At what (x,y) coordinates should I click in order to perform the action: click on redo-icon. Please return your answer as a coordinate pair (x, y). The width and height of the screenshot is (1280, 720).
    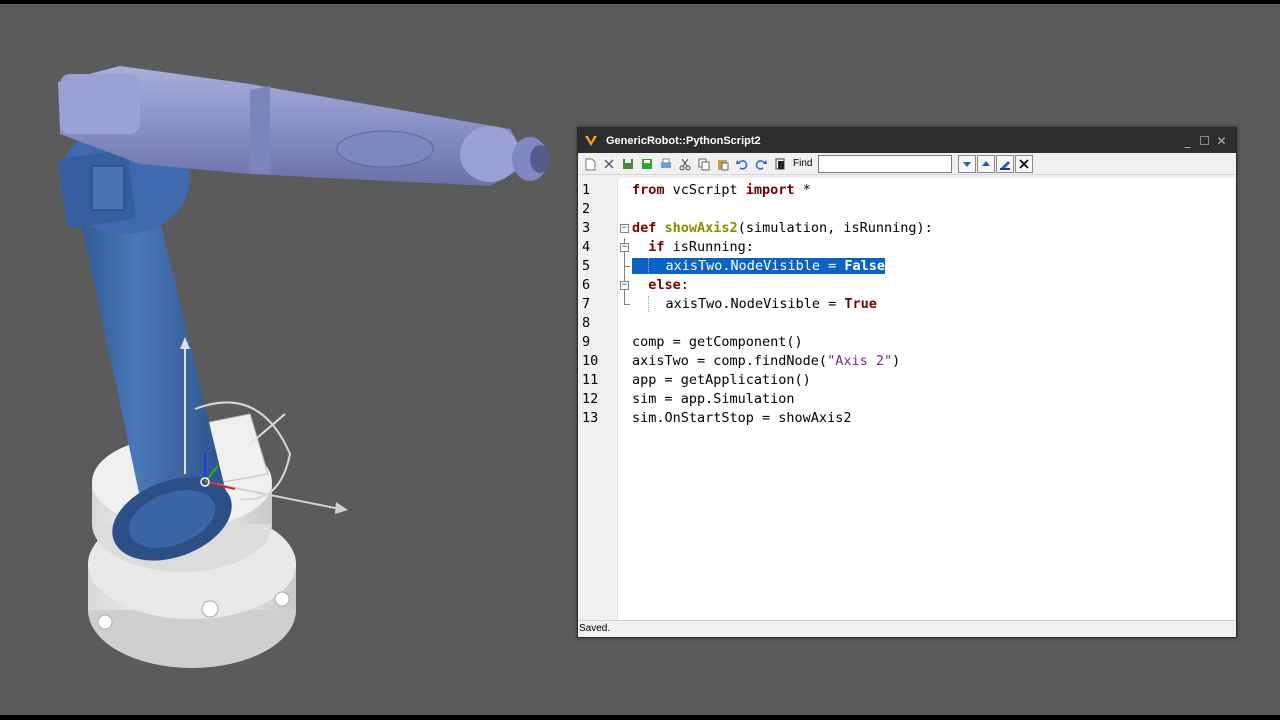
    Looking at the image, I should click on (761, 164).